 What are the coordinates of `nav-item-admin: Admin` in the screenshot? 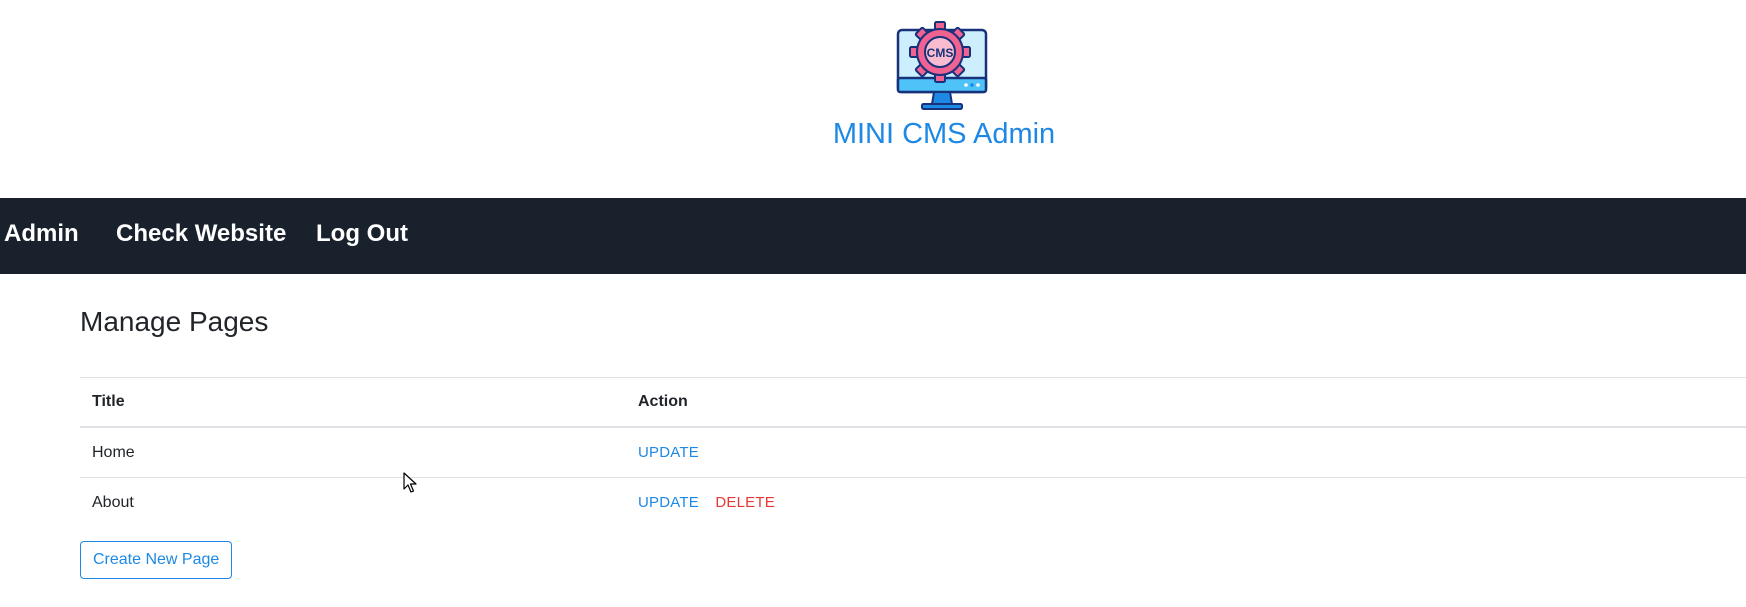 It's located at (41, 236).